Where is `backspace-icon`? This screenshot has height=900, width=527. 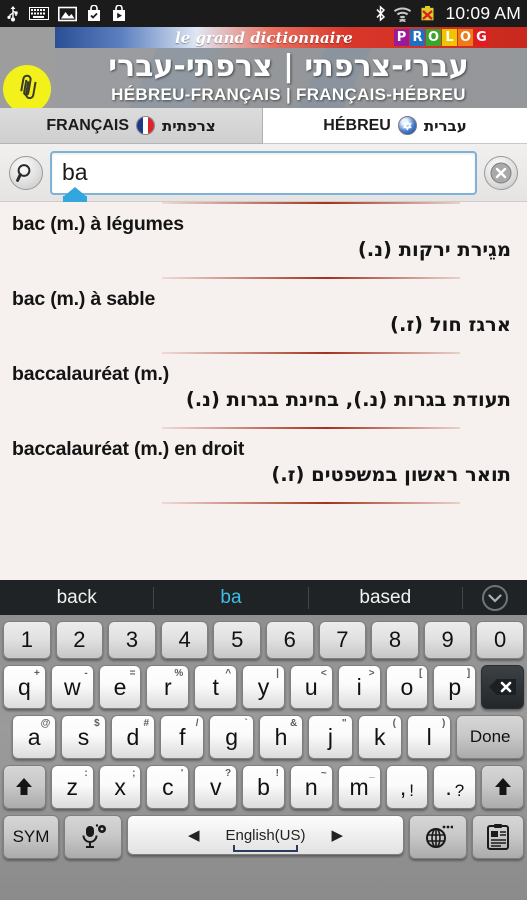
backspace-icon is located at coordinates (502, 687).